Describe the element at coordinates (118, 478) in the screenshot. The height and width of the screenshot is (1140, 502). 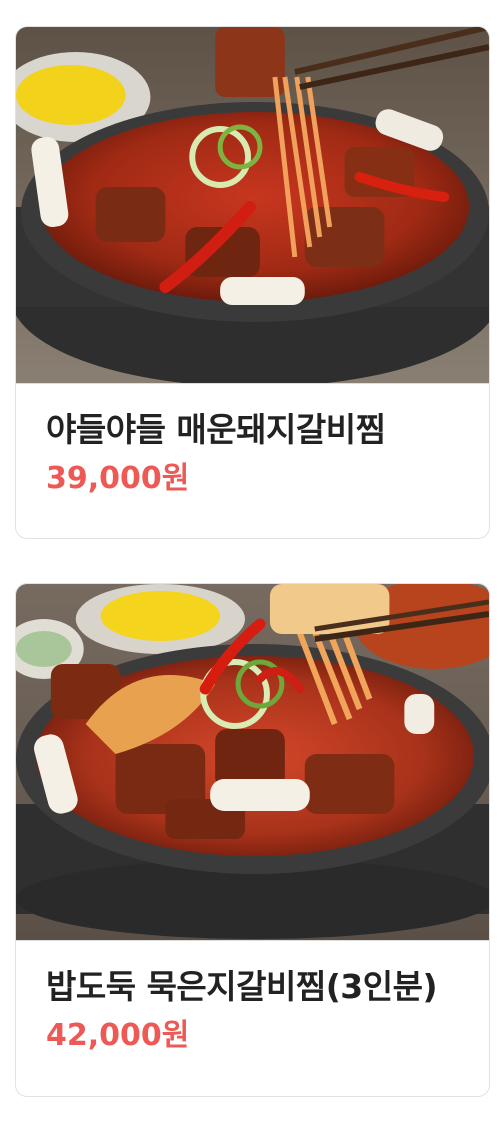
I see `product-price: 39,000원` at that location.